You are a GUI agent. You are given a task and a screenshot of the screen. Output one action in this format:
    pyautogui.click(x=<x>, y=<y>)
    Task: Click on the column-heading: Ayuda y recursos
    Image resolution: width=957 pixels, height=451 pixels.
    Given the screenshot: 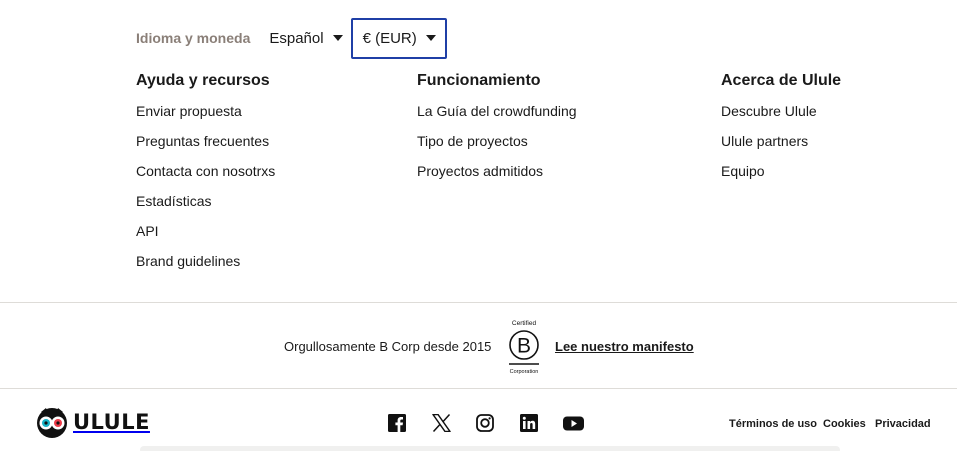 What is the action you would take?
    pyautogui.click(x=203, y=80)
    